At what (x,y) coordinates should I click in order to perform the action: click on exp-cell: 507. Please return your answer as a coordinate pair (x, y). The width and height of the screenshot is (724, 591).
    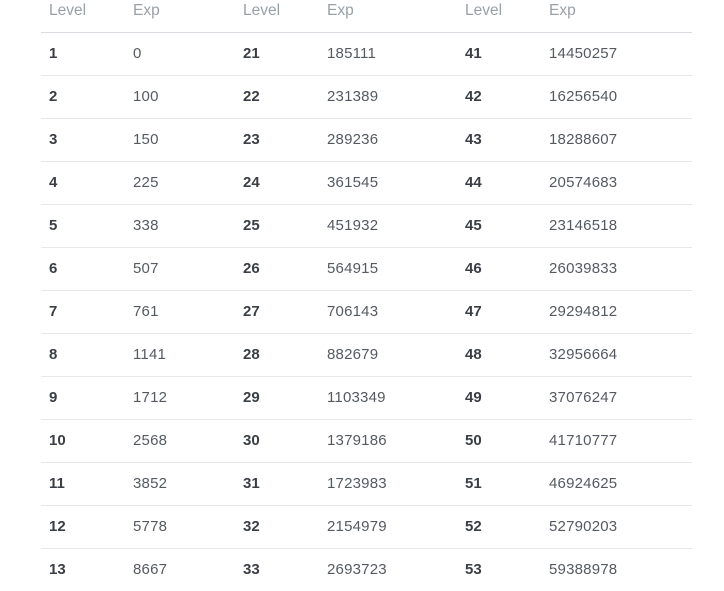
    Looking at the image, I should click on (180, 269).